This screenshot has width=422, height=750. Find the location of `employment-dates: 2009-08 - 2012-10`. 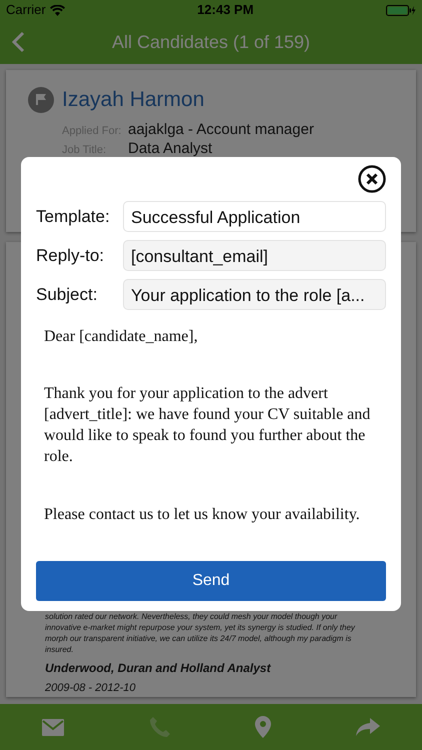

employment-dates: 2009-08 - 2012-10 is located at coordinates (91, 688).